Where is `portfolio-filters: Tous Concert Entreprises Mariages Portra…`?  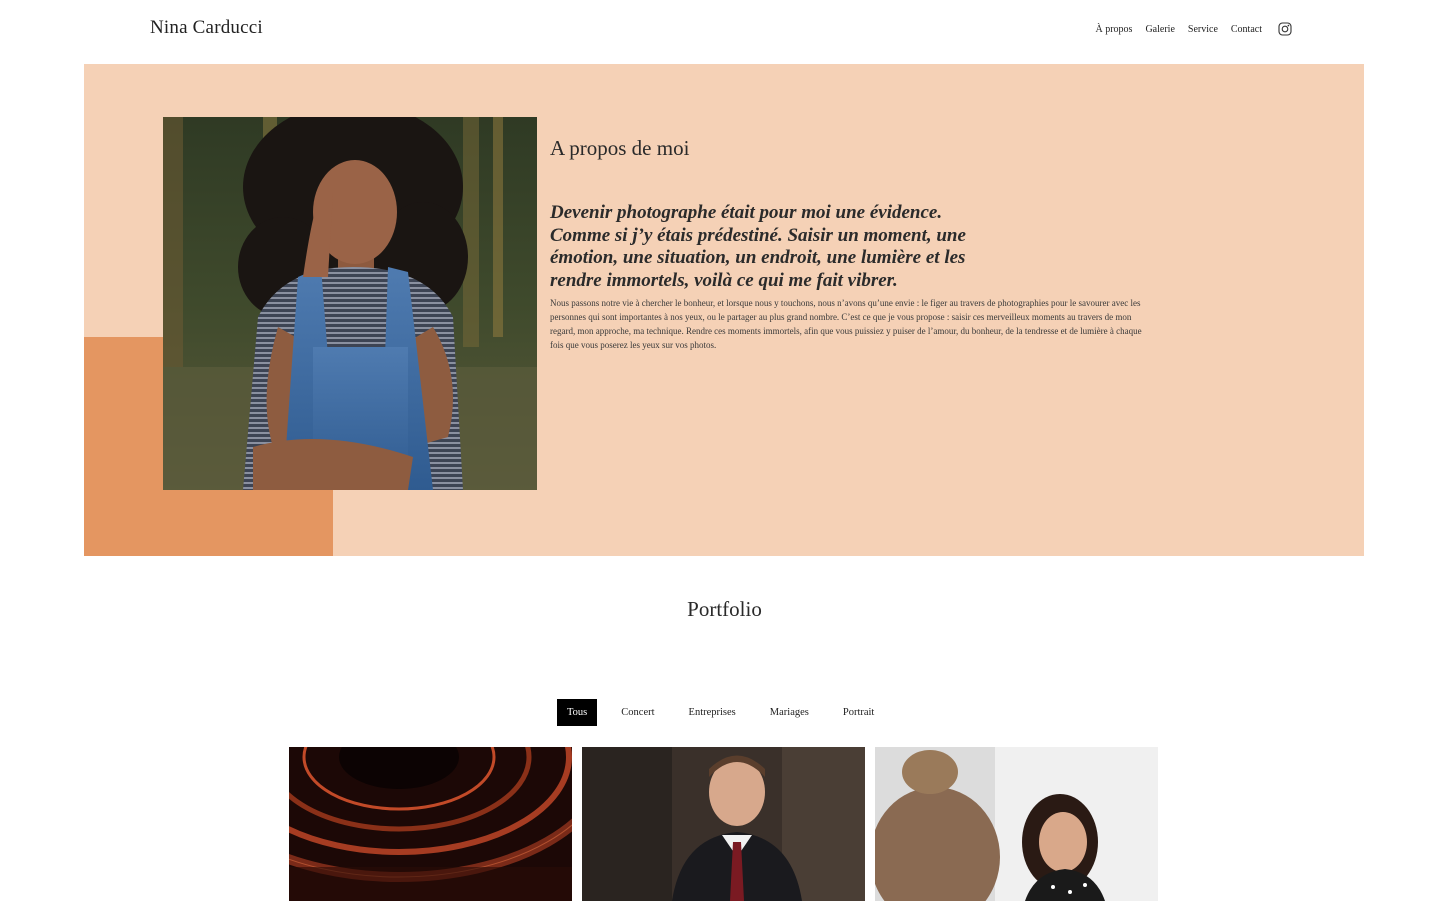 portfolio-filters: Tous Concert Entreprises Mariages Portra… is located at coordinates (720, 712).